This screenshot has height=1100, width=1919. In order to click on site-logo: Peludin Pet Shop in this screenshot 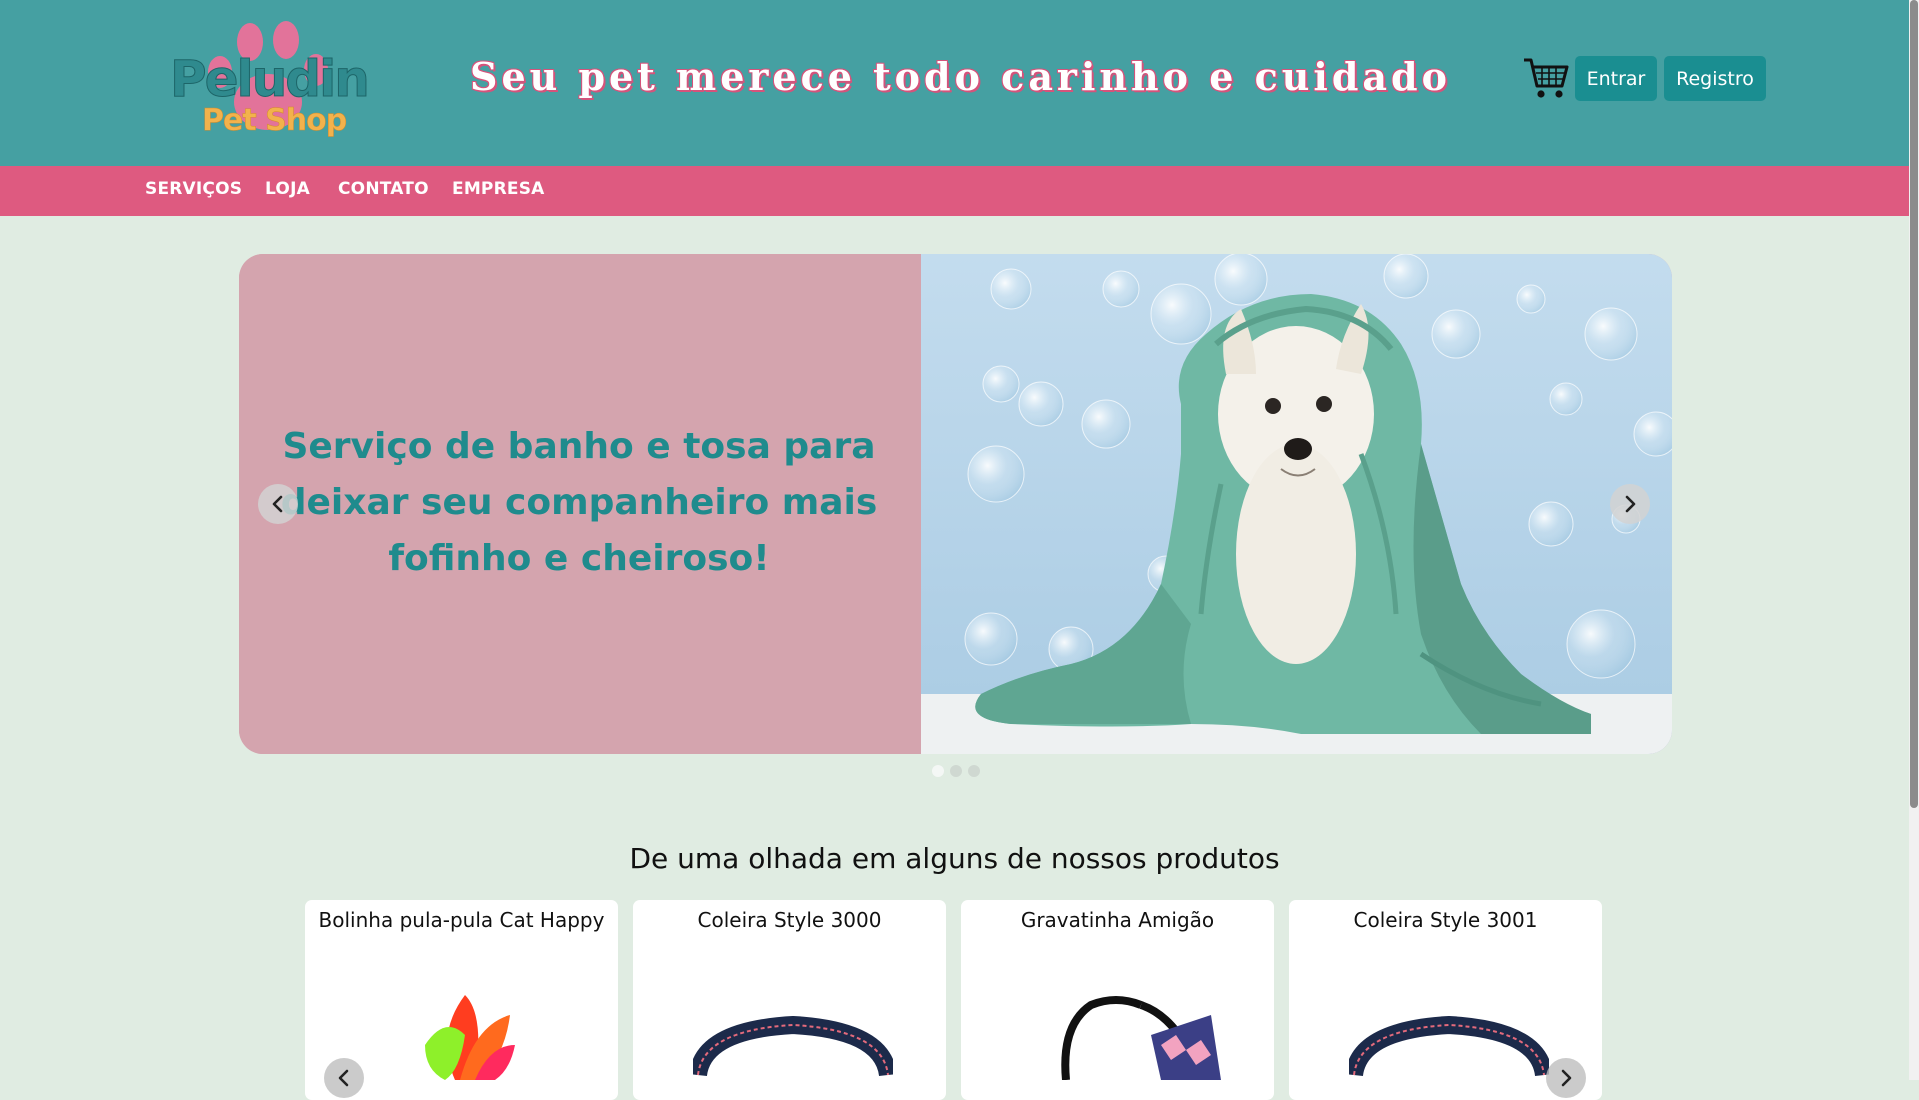, I will do `click(269, 79)`.